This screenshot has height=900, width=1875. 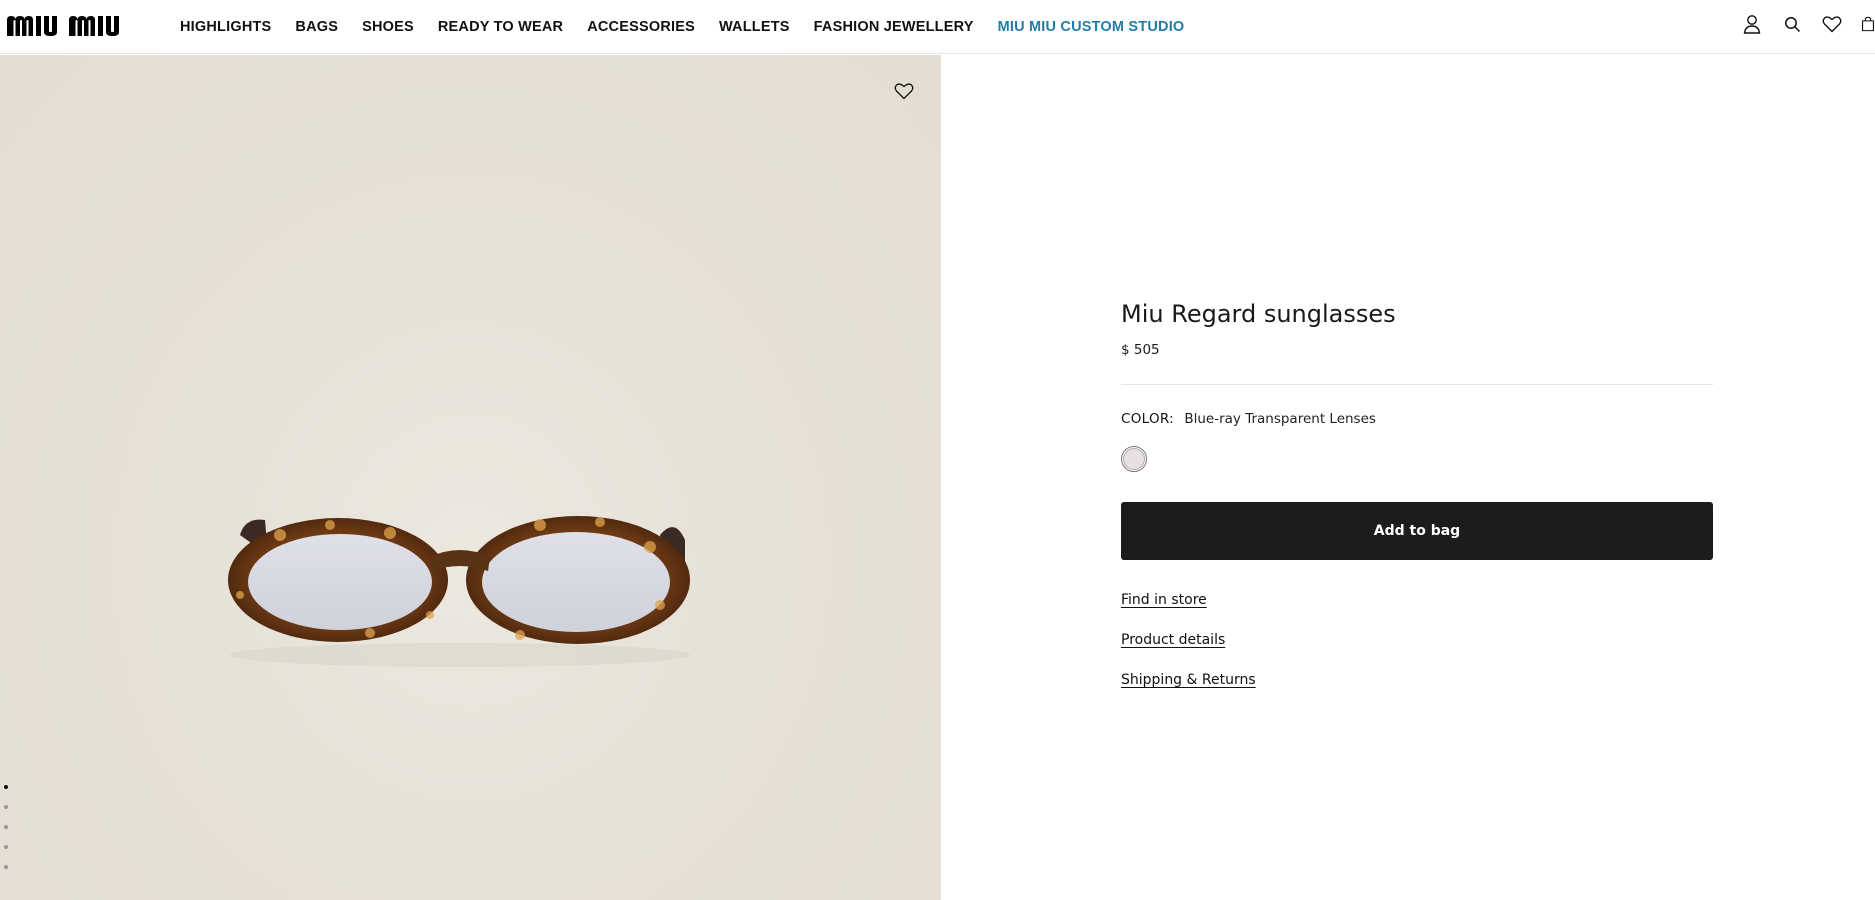 I want to click on product-details-link: Product details, so click(x=1173, y=640).